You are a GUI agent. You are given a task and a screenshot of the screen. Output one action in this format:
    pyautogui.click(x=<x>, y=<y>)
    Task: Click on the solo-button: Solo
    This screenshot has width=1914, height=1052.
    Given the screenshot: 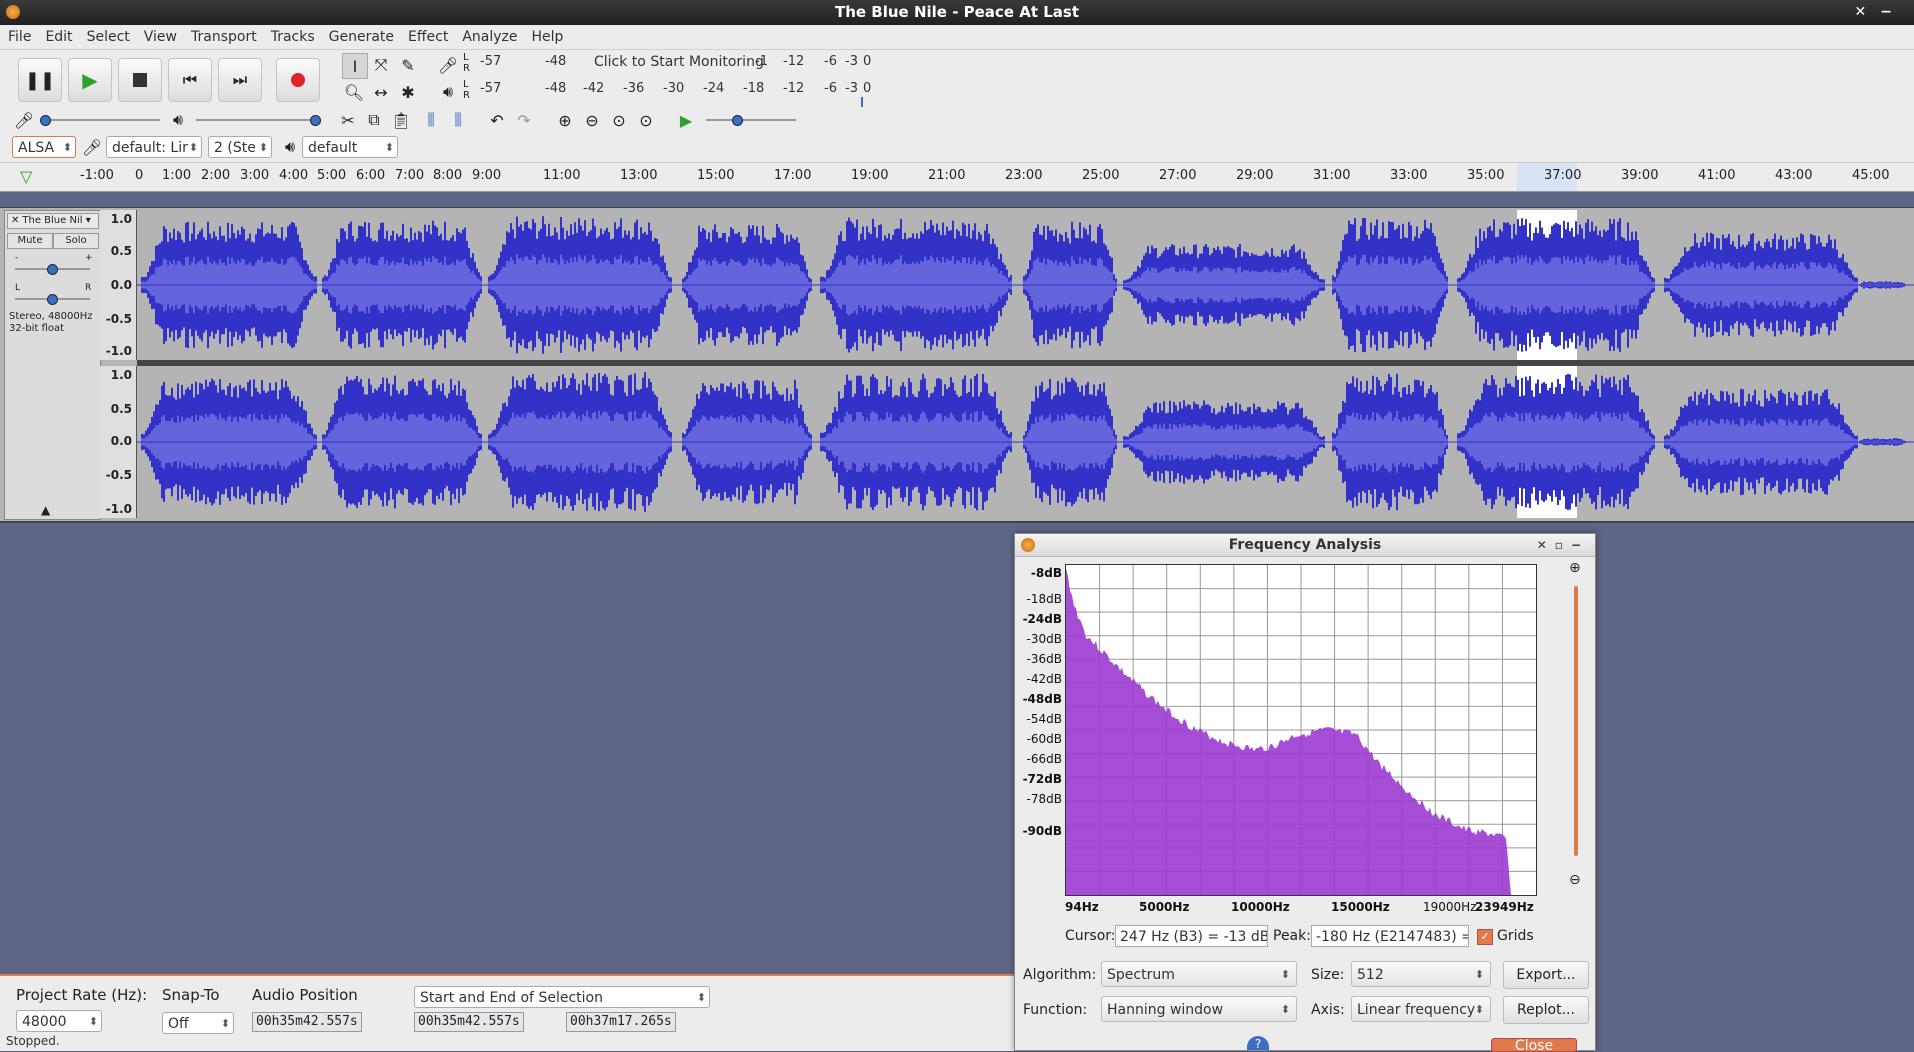 What is the action you would take?
    pyautogui.click(x=76, y=241)
    